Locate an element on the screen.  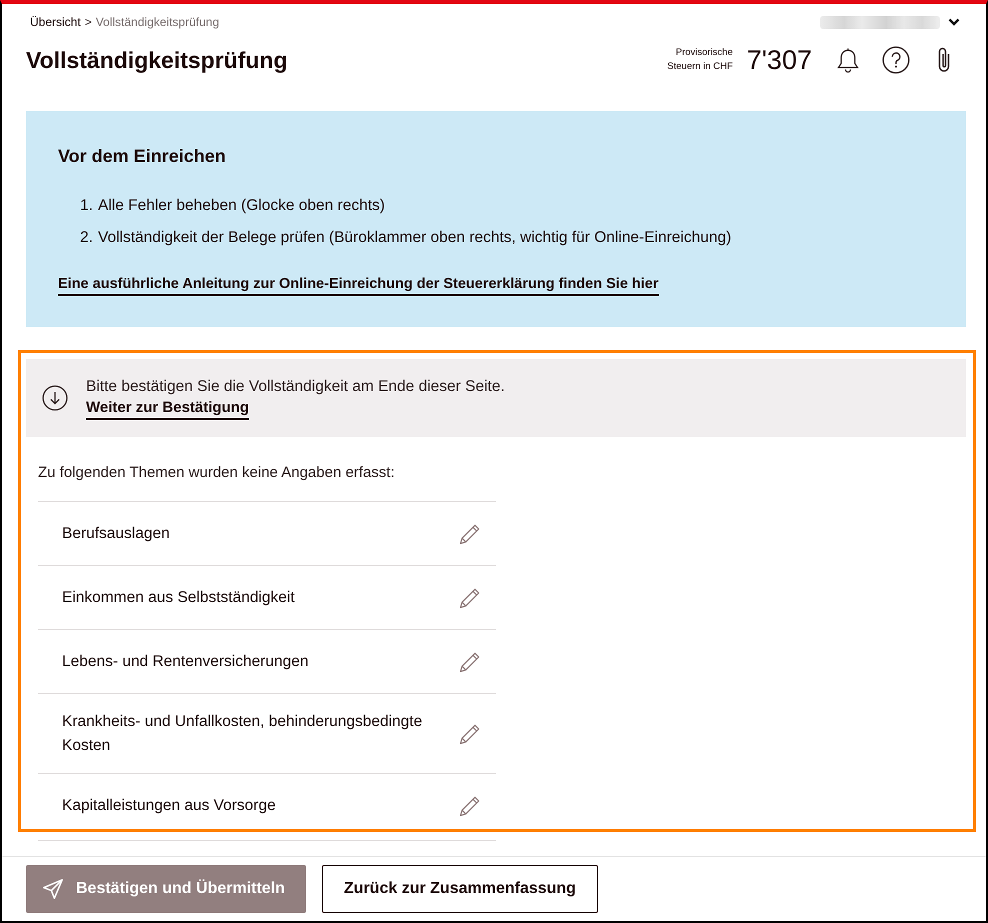
arrow-down-circle-icon is located at coordinates (55, 398).